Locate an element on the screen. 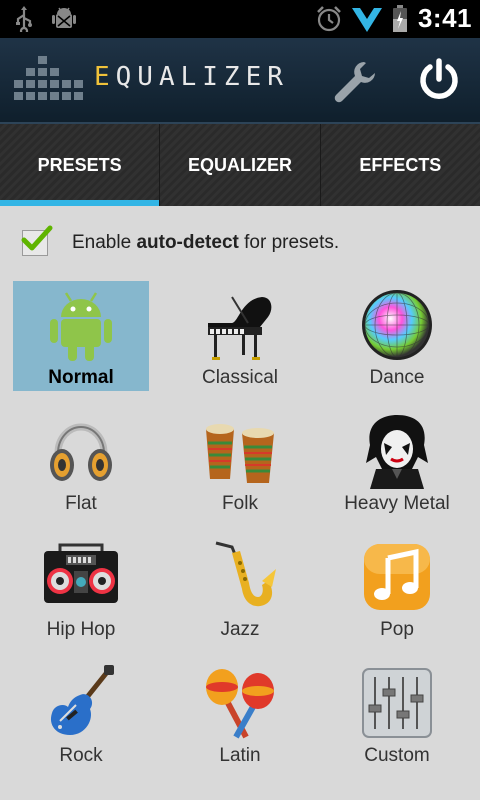 Image resolution: width=480 pixels, height=800 pixels. preset-jazz: Jazz is located at coordinates (240, 588).